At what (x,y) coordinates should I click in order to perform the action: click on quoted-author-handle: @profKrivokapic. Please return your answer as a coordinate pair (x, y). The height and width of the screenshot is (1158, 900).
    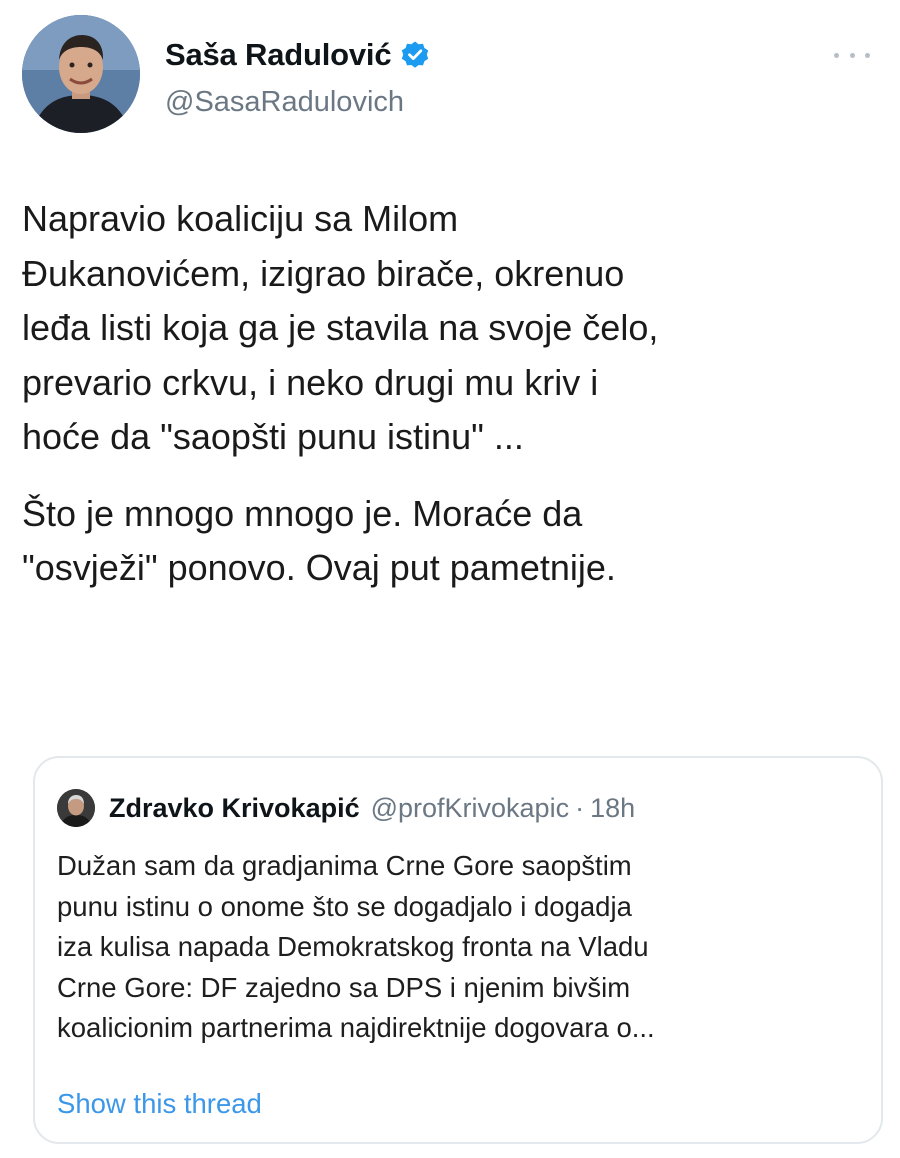
    Looking at the image, I should click on (470, 808).